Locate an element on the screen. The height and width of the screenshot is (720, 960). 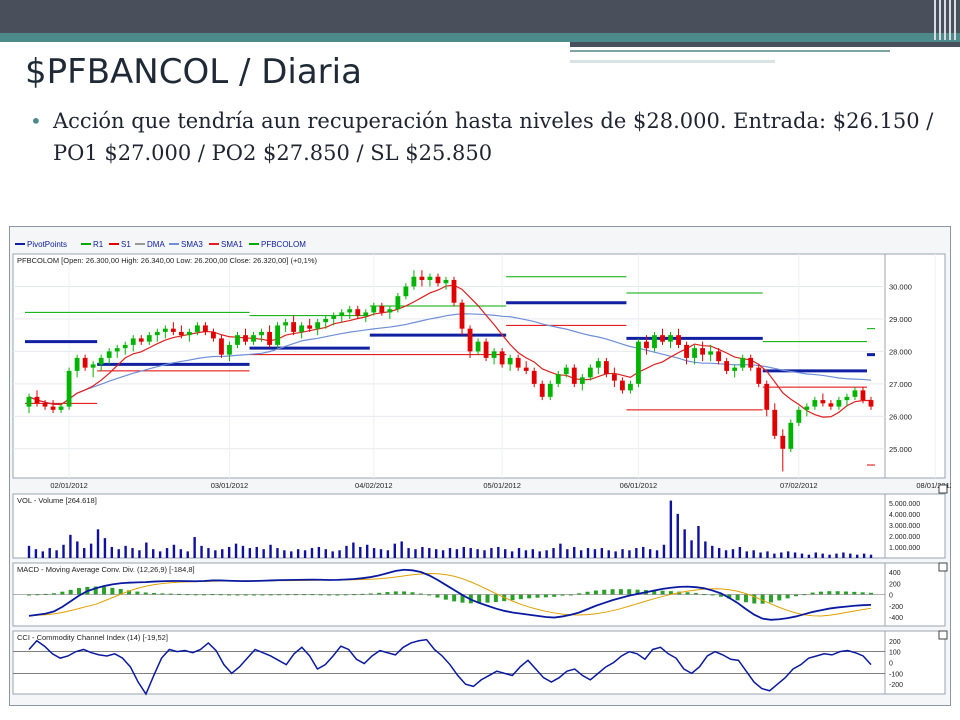
header-decoration-line is located at coordinates (672, 61).